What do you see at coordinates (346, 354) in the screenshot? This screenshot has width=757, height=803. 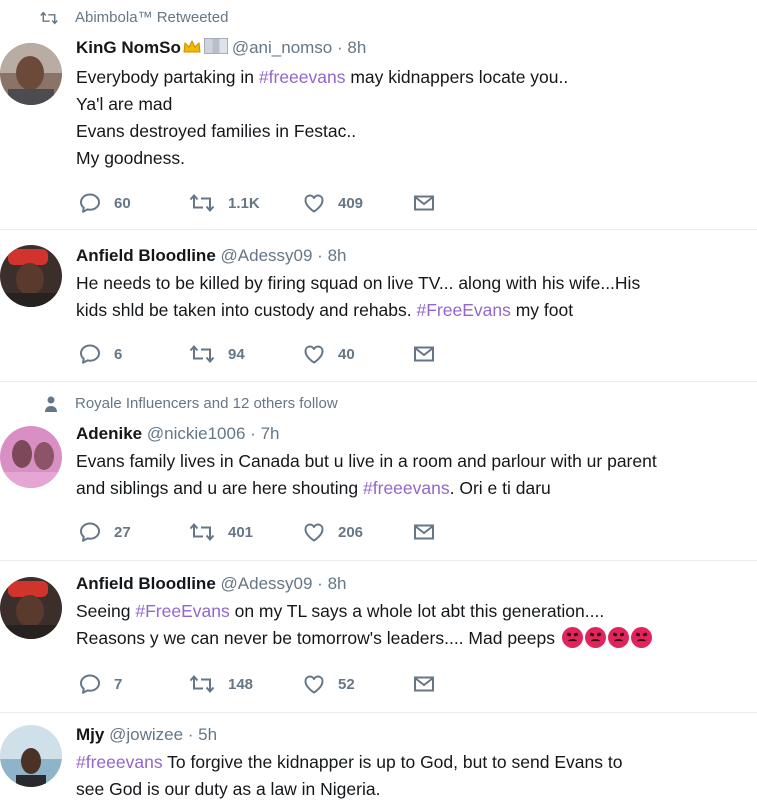 I see `like-count: 40` at bounding box center [346, 354].